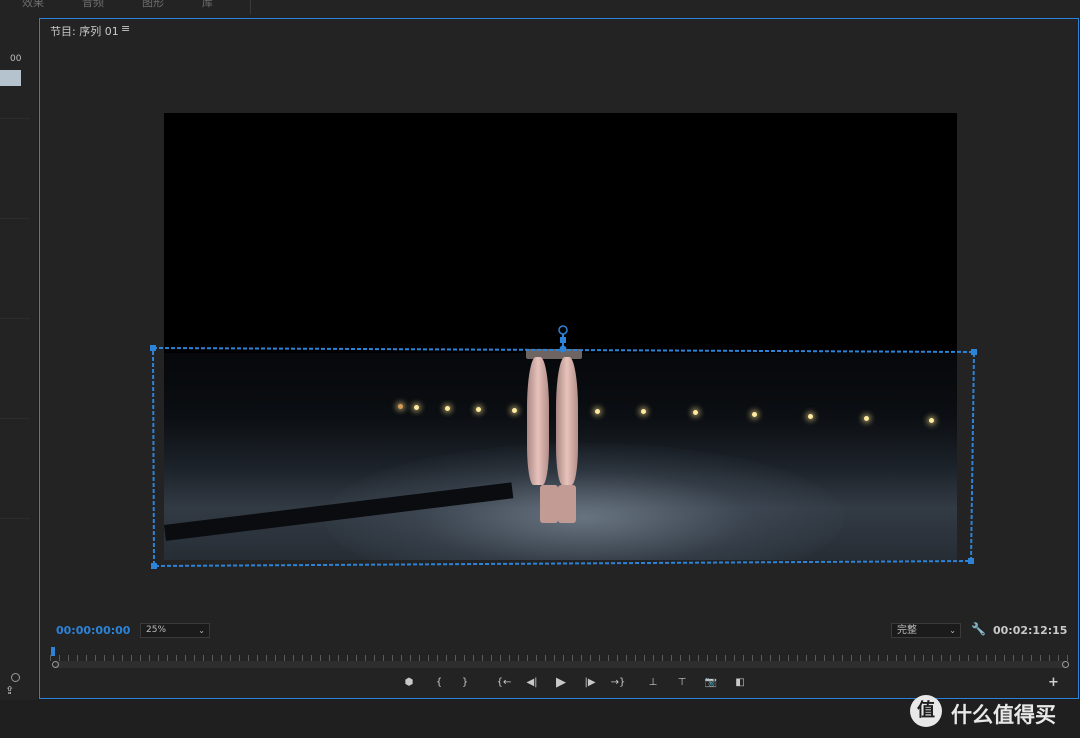 This screenshot has height=738, width=1080. I want to click on duration-timecode: 00:02:12:15, so click(1030, 630).